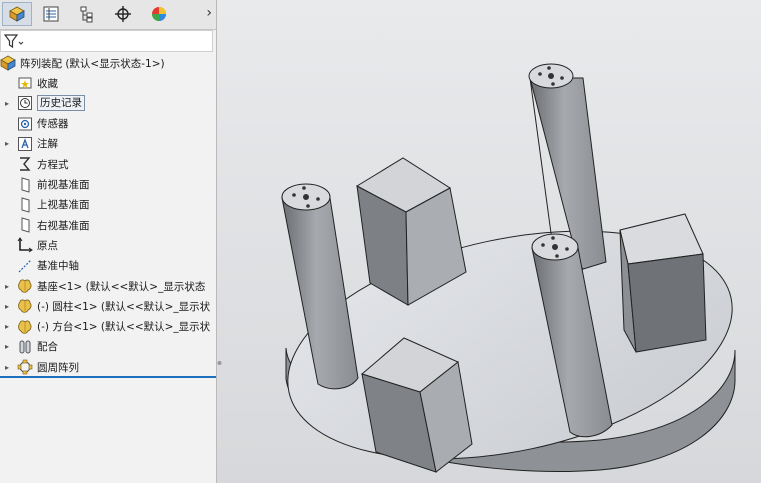  Describe the element at coordinates (106, 41) in the screenshot. I see `tree-filter` at that location.